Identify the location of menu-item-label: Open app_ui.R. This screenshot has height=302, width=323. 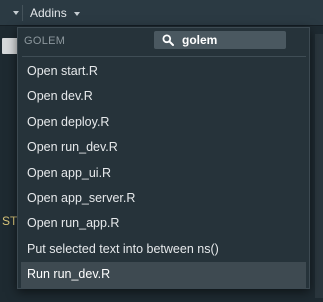
(69, 172).